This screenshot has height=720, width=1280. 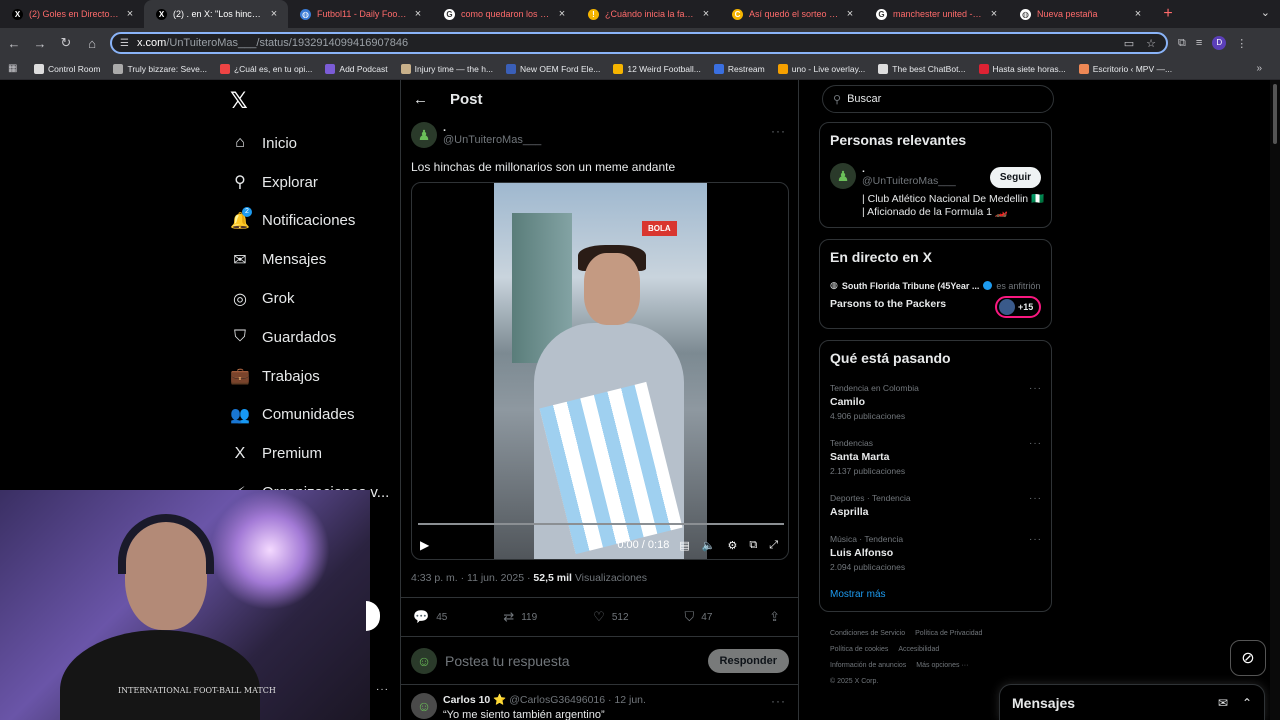 I want to click on x-logo-icon: 𝕏, so click(x=239, y=101).